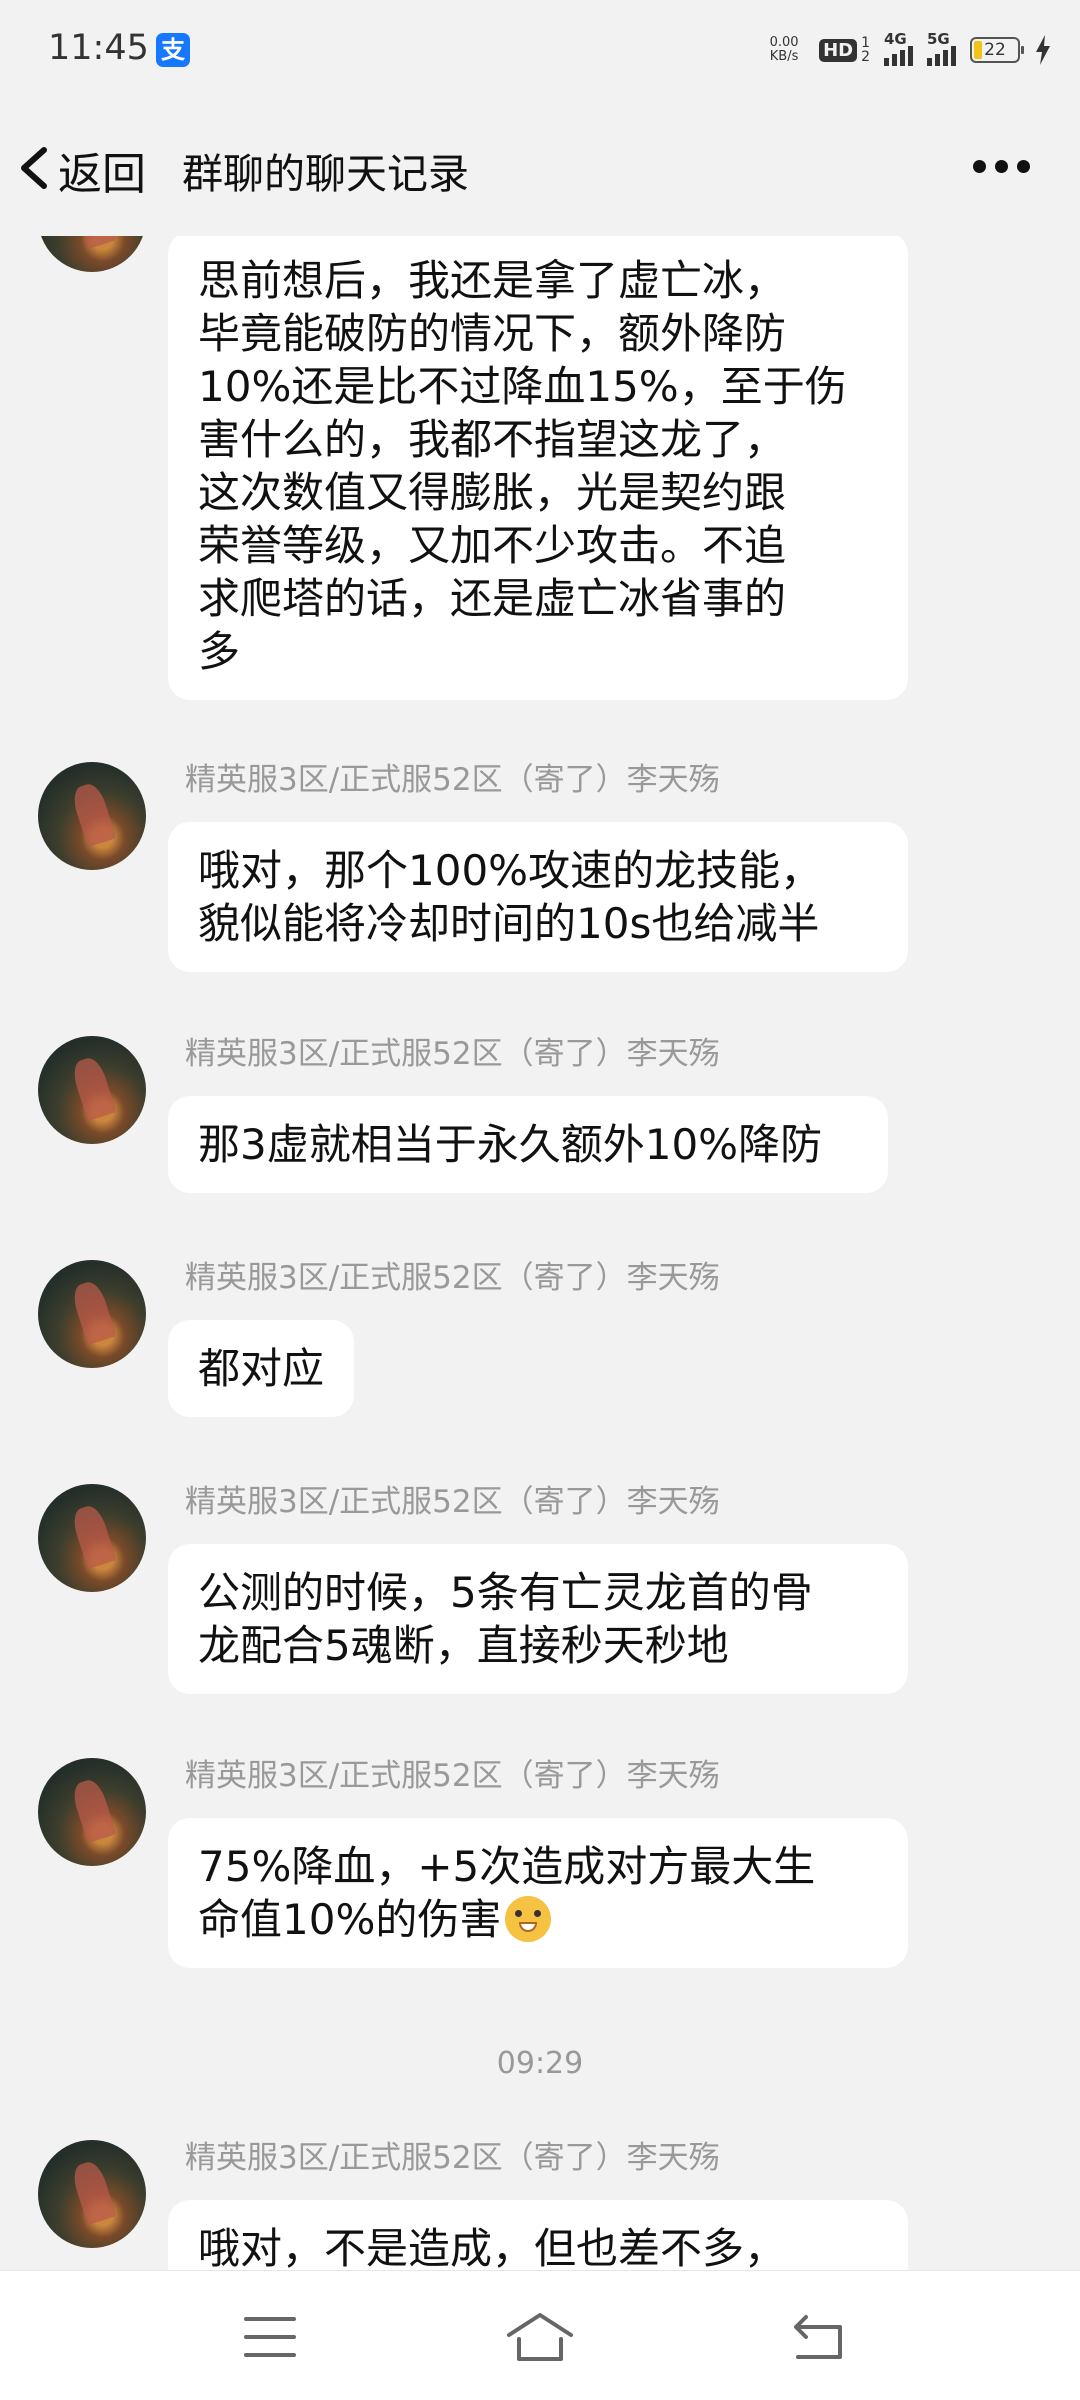  What do you see at coordinates (820, 2337) in the screenshot?
I see `back-icon` at bounding box center [820, 2337].